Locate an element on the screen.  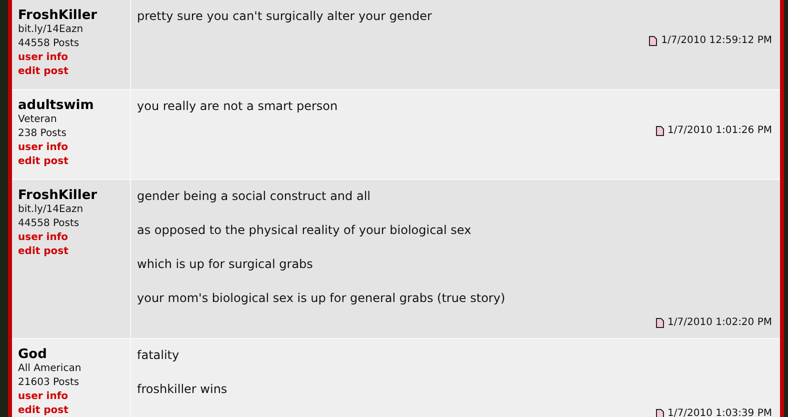
message-text: gender being a social construct and all is located at coordinates (254, 196).